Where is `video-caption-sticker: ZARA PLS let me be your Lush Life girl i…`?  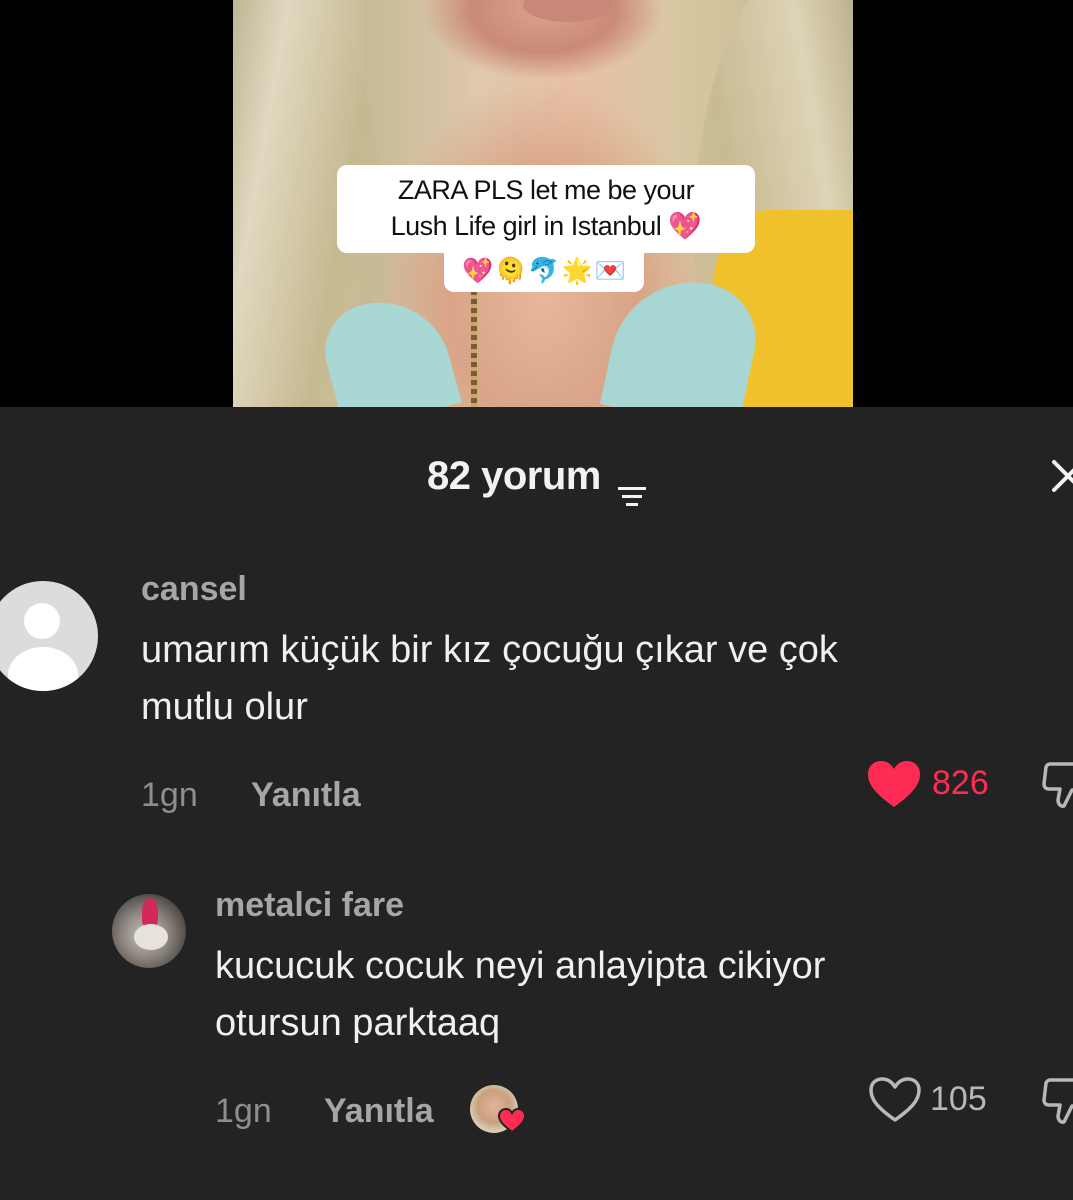 video-caption-sticker: ZARA PLS let me be your Lush Life girl i… is located at coordinates (546, 209).